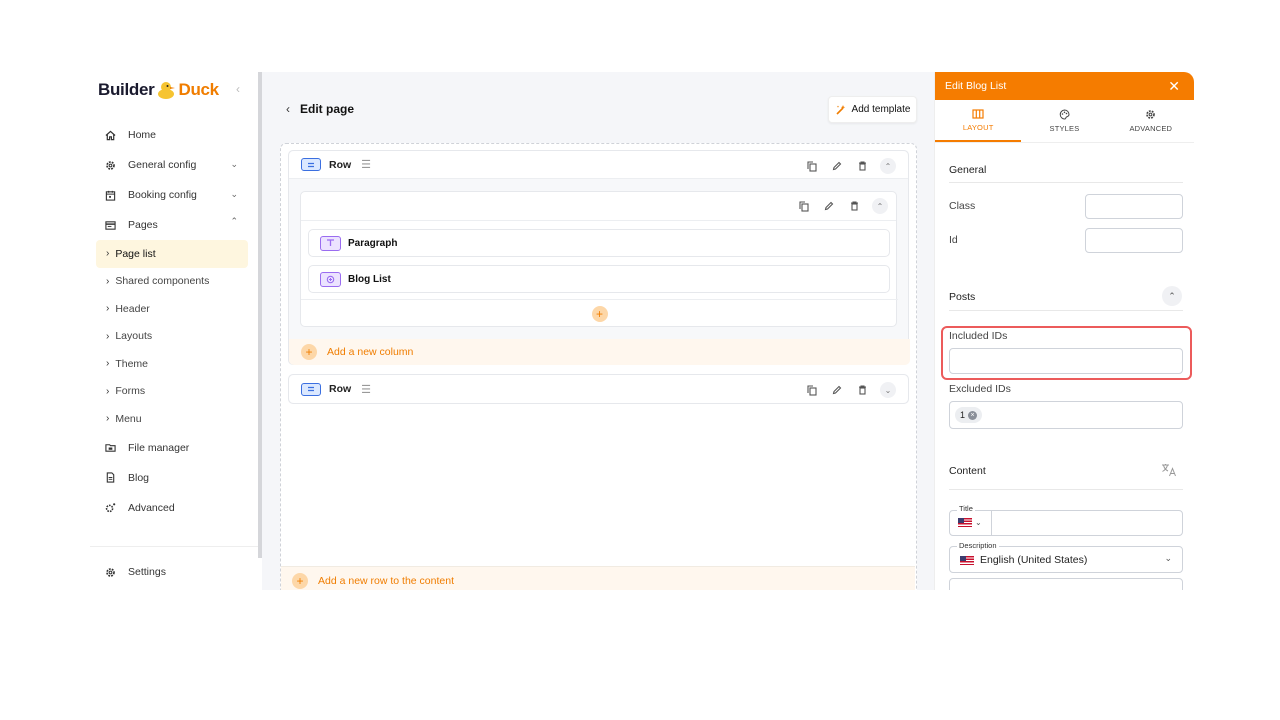 Image resolution: width=1280 pixels, height=720 pixels. I want to click on duck-logo-icon, so click(166, 90).